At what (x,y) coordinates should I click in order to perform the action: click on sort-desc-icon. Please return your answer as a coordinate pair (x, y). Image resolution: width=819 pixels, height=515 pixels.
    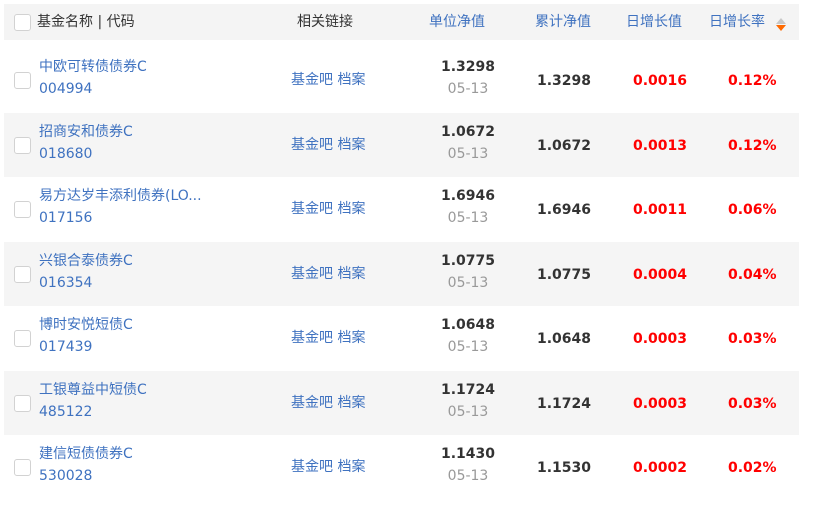
    Looking at the image, I should click on (781, 26).